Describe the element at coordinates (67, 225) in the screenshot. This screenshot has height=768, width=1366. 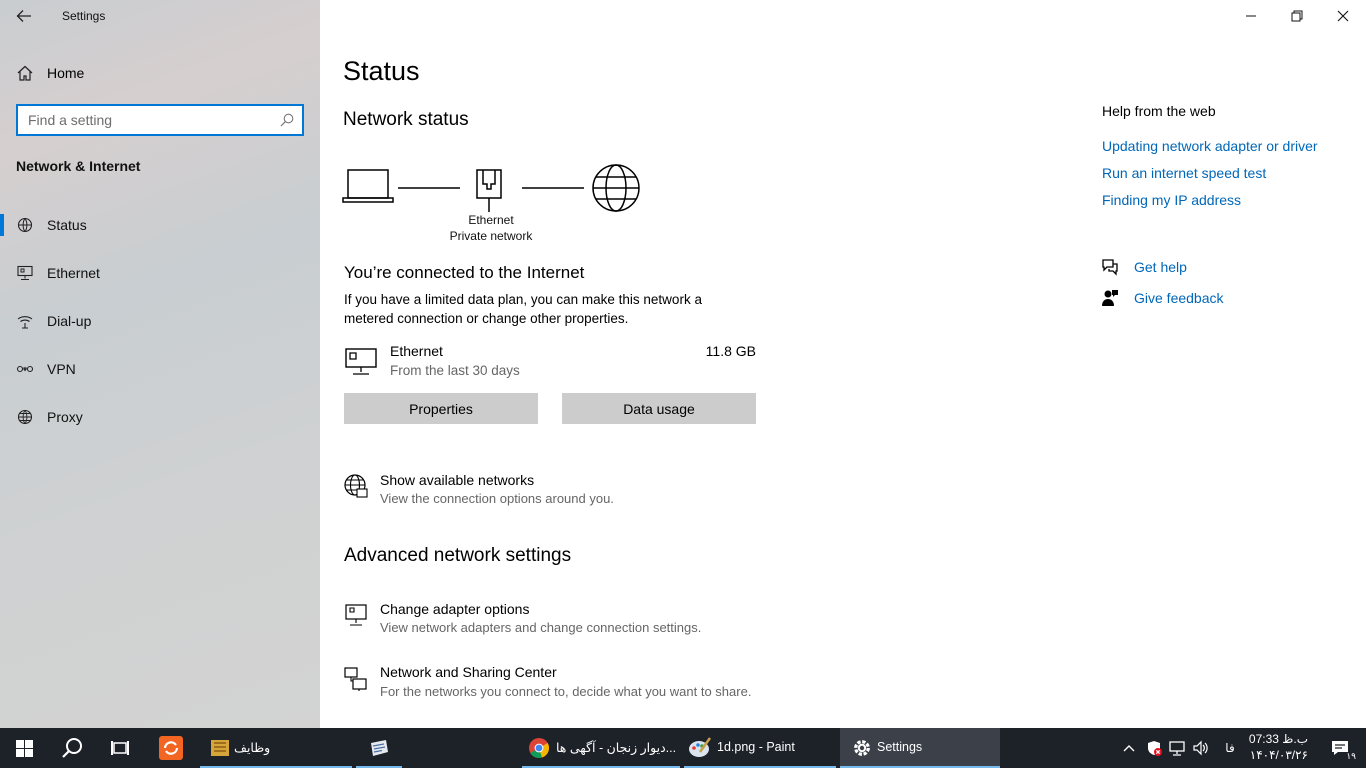
I see `sidebar-item-label: Status` at that location.